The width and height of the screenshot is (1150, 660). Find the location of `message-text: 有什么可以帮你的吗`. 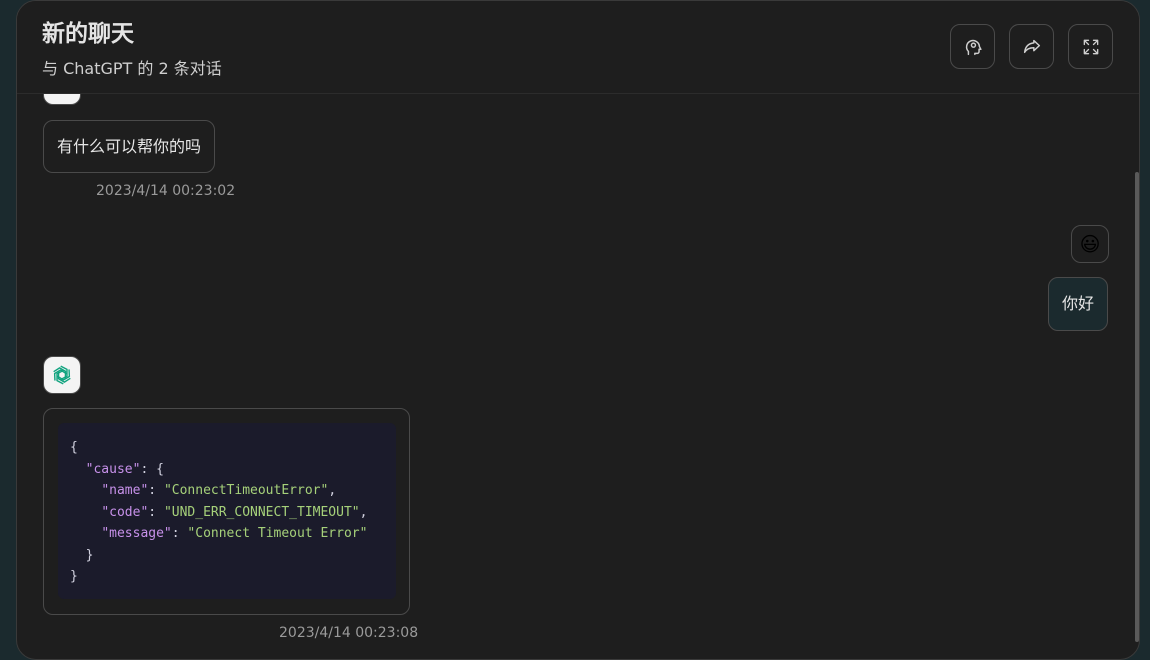

message-text: 有什么可以帮你的吗 is located at coordinates (129, 146).